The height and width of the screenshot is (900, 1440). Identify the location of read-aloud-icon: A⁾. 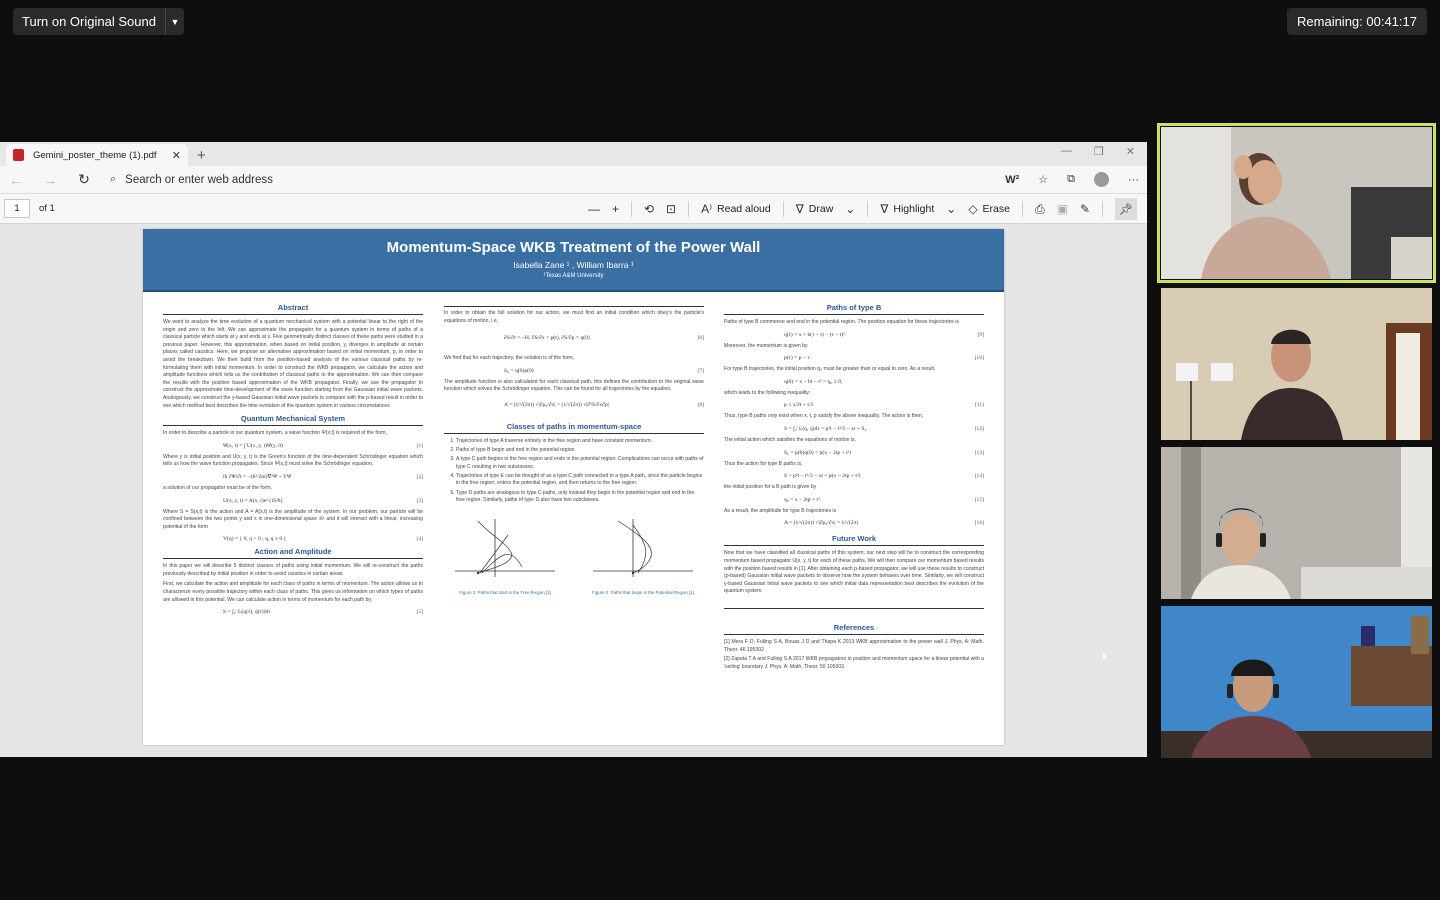
(707, 209).